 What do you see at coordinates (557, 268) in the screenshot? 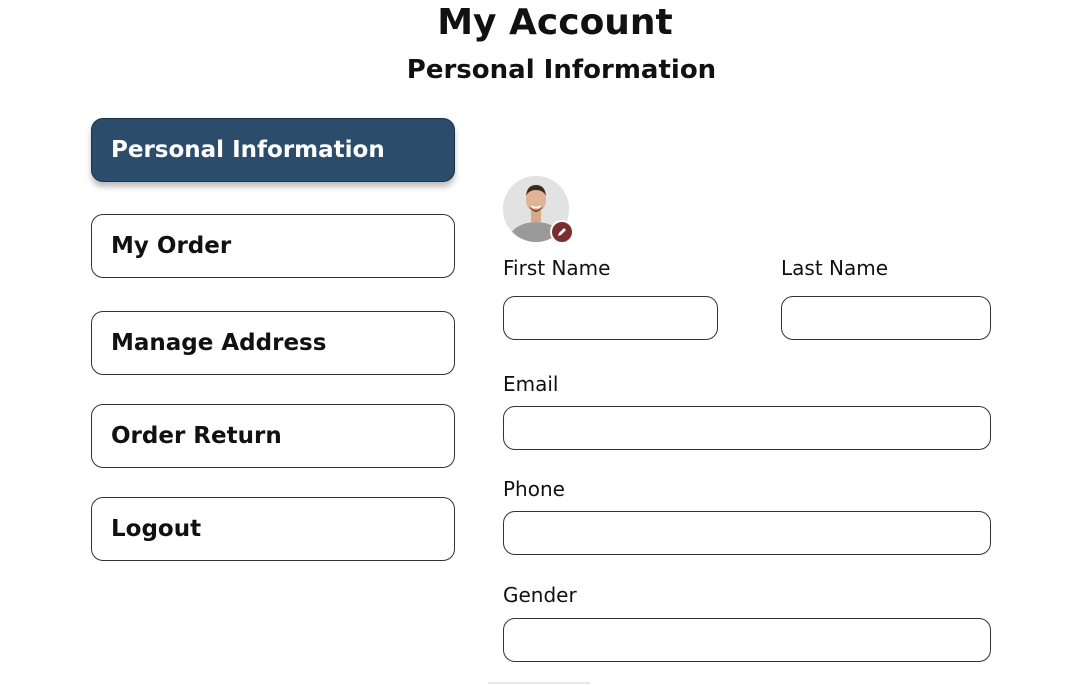
I see `first-name-label: First Name` at bounding box center [557, 268].